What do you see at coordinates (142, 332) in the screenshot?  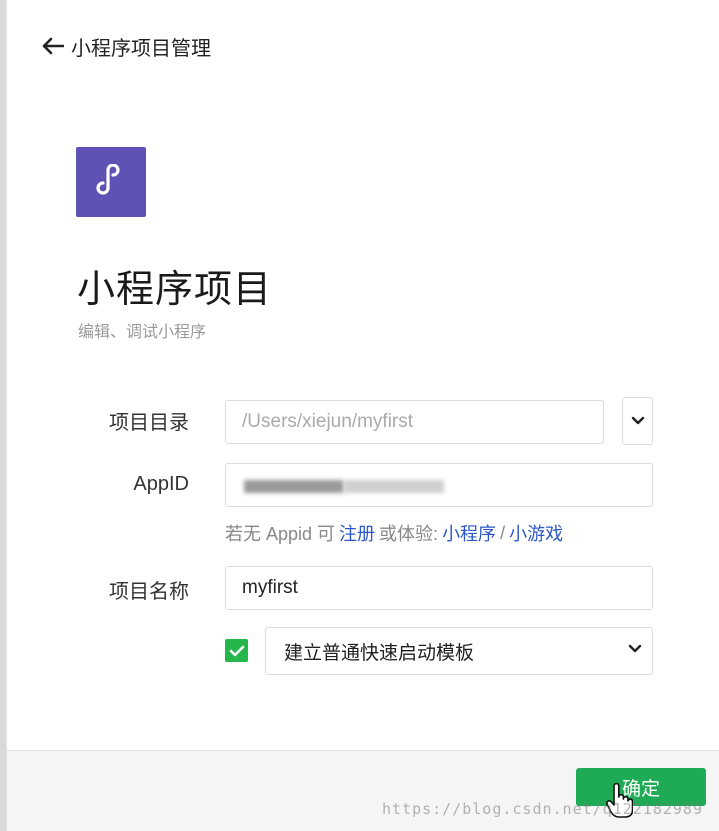 I see `page-subtitle: 编辑、调试小程序` at bounding box center [142, 332].